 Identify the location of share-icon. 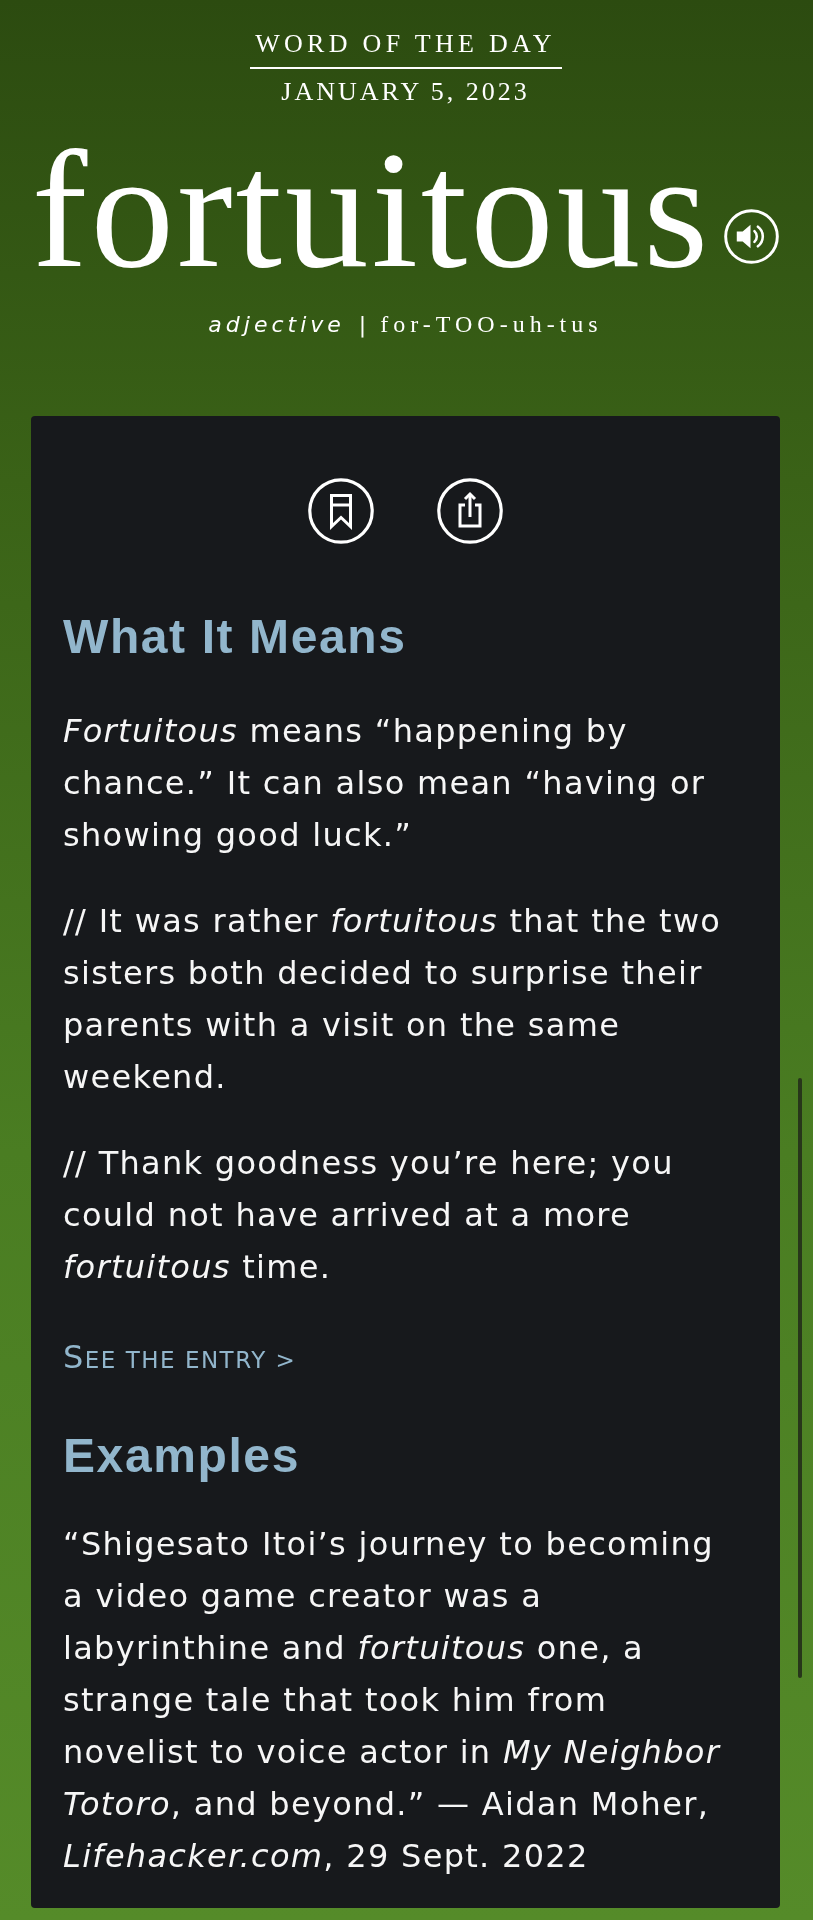
(469, 511).